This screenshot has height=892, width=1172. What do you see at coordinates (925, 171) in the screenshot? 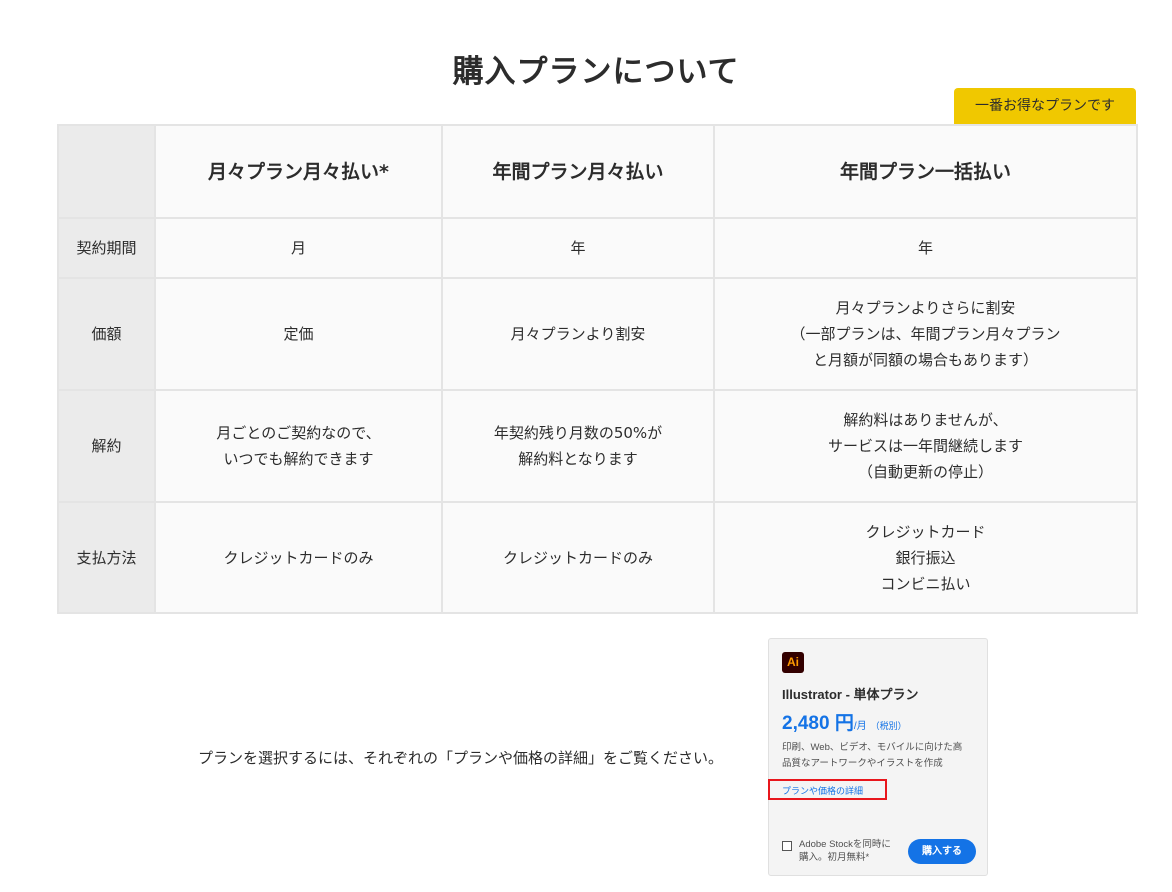
I see `header-annual-prepaid: 年間プラン一括払い` at bounding box center [925, 171].